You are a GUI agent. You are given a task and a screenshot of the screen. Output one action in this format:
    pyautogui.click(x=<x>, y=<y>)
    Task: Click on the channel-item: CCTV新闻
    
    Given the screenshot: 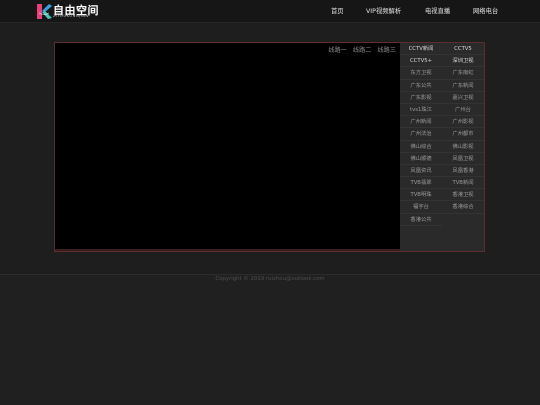 What is the action you would take?
    pyautogui.click(x=421, y=49)
    